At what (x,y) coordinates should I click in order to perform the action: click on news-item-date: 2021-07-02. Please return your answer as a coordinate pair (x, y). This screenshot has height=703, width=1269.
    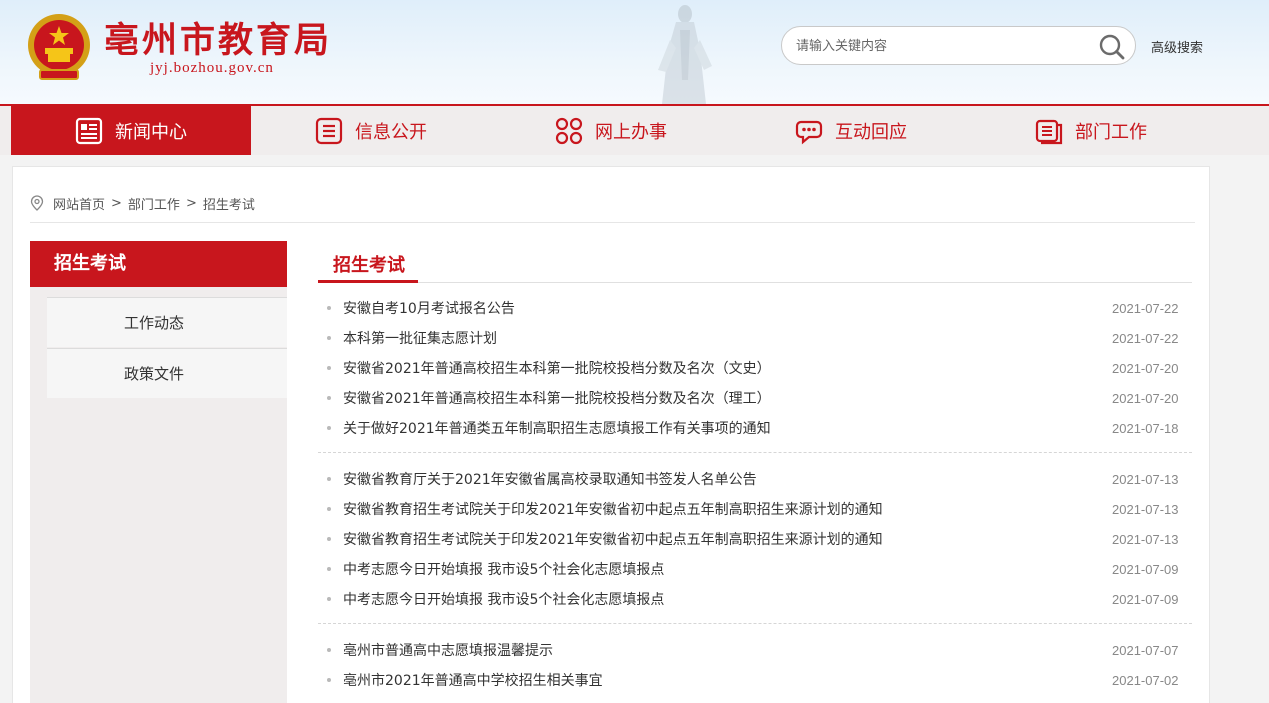
    Looking at the image, I should click on (1145, 680).